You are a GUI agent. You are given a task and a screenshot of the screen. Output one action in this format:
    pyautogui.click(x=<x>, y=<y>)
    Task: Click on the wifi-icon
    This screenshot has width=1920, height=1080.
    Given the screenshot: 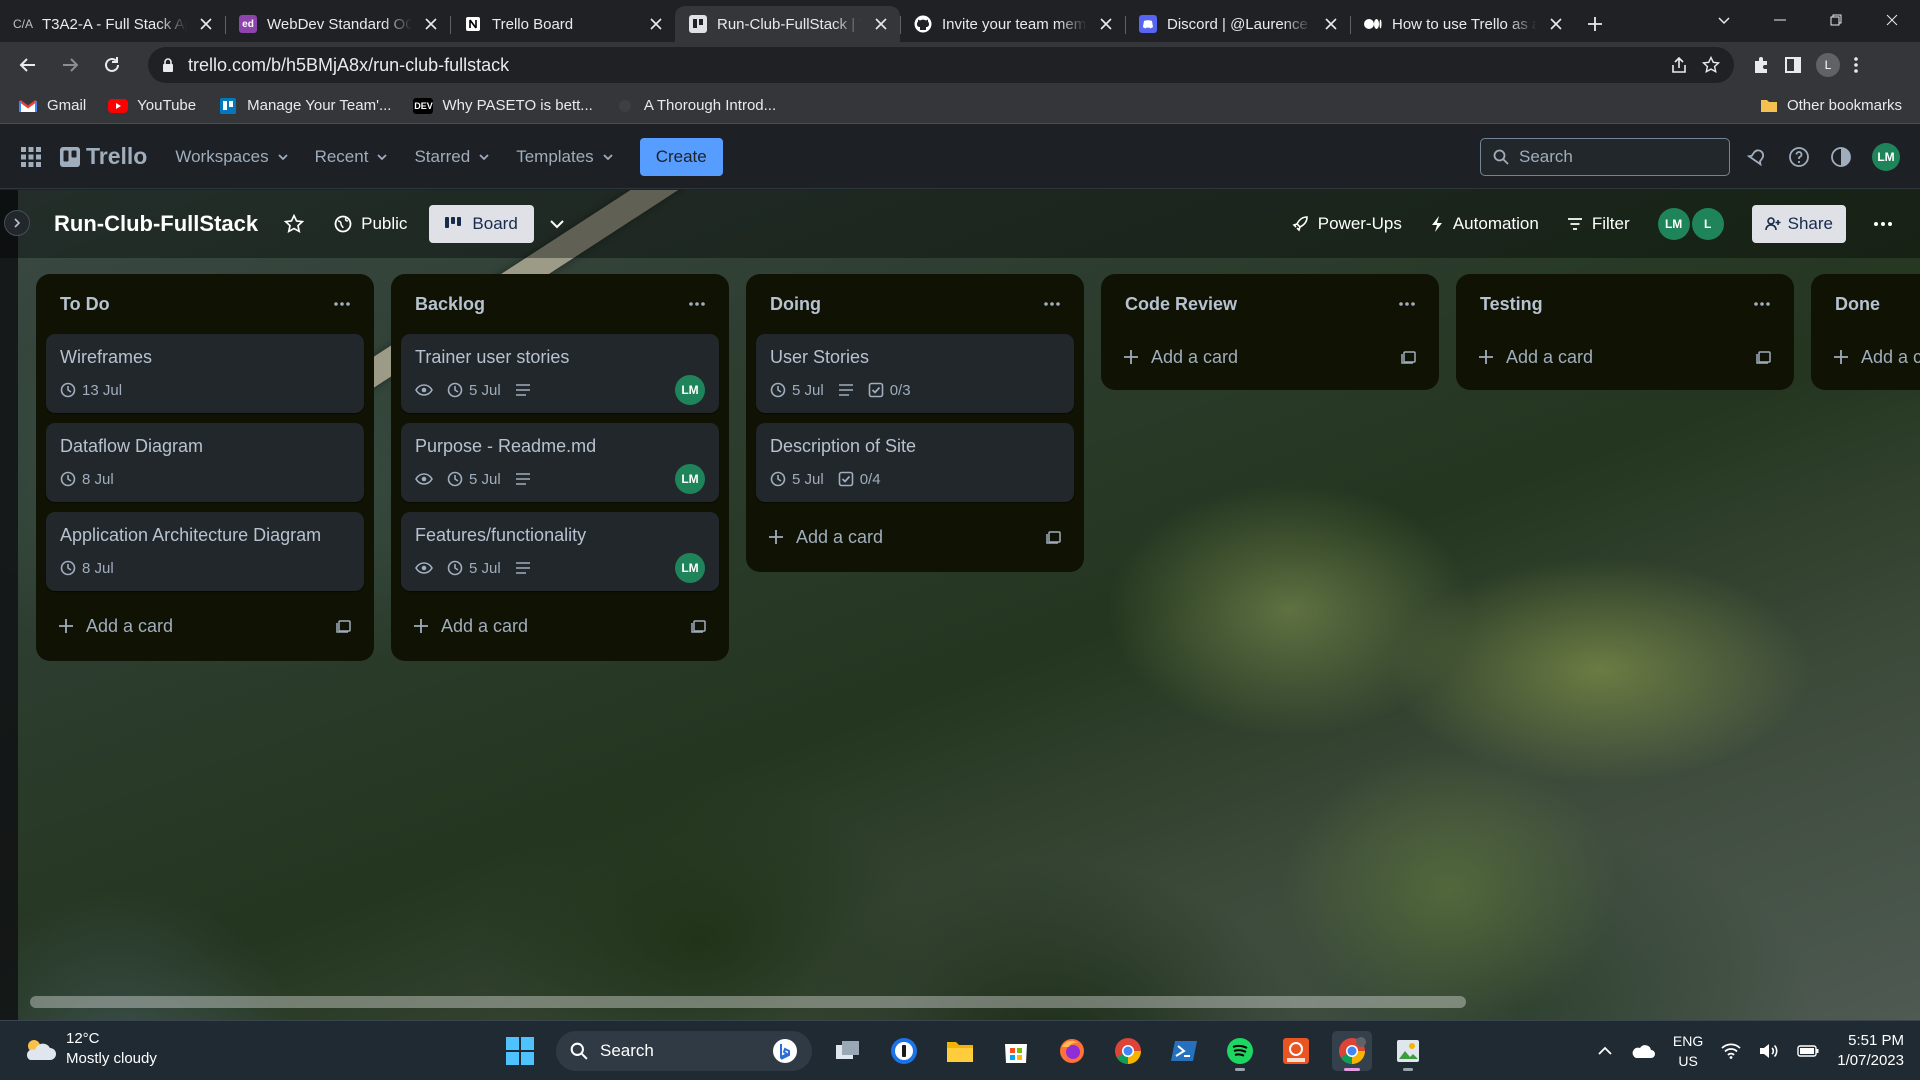 What is the action you would take?
    pyautogui.click(x=1731, y=1051)
    